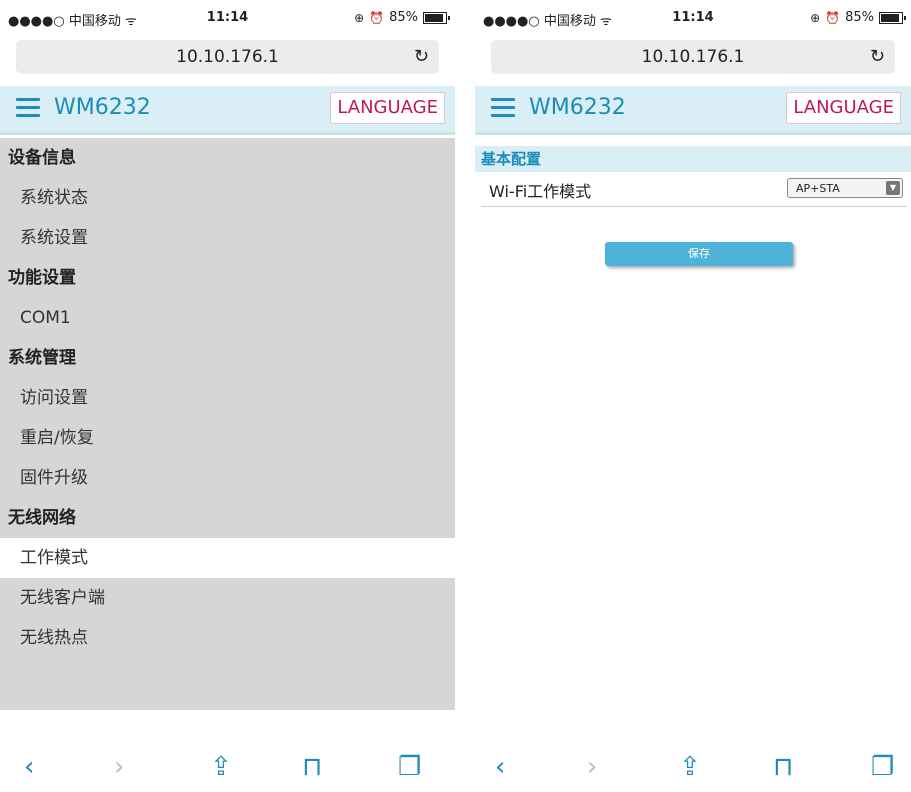 This screenshot has width=911, height=792. What do you see at coordinates (694, 189) in the screenshot?
I see `wifi-mode-row: Wi-Fi工作模式 AP+STA ▼` at bounding box center [694, 189].